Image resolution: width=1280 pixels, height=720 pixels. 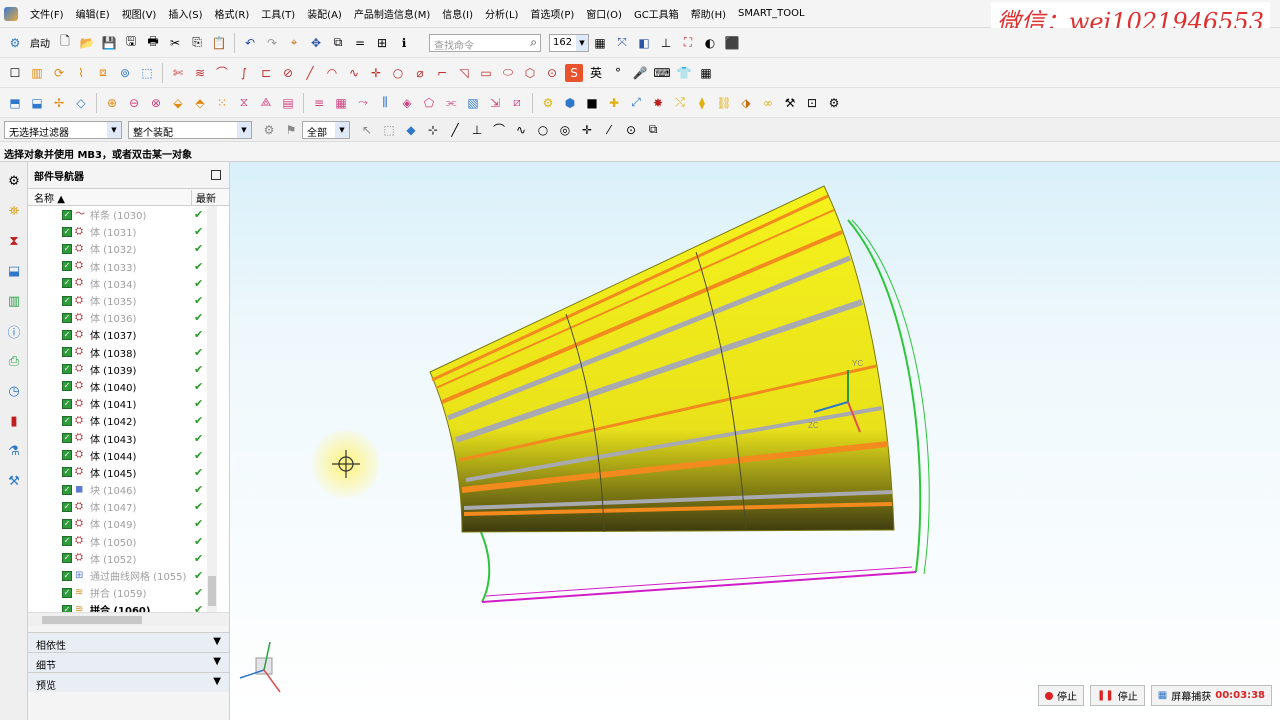 I want to click on tree-row: ✓ ⛭ 体 (1047) ✔, so click(x=128, y=506).